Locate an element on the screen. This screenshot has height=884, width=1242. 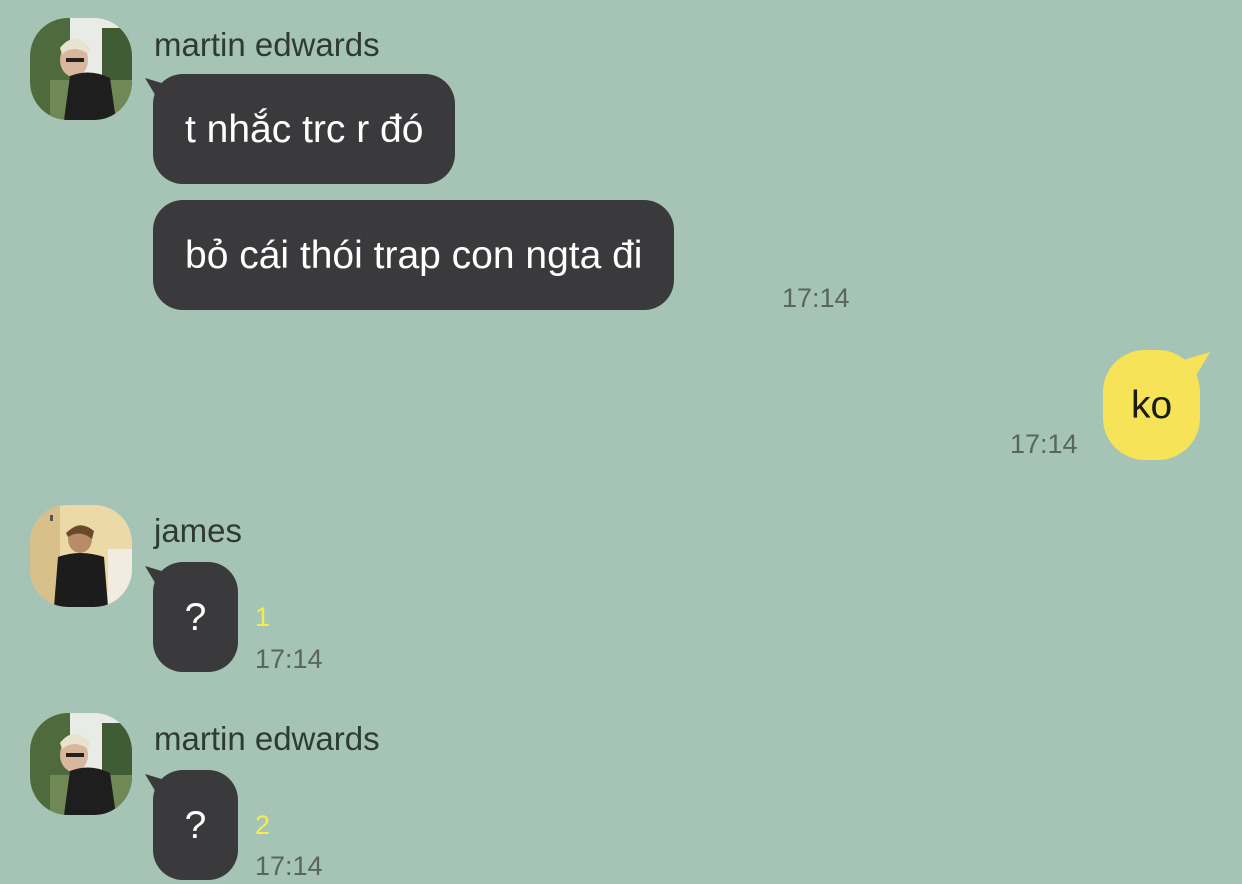
unread-count: 1 is located at coordinates (263, 617).